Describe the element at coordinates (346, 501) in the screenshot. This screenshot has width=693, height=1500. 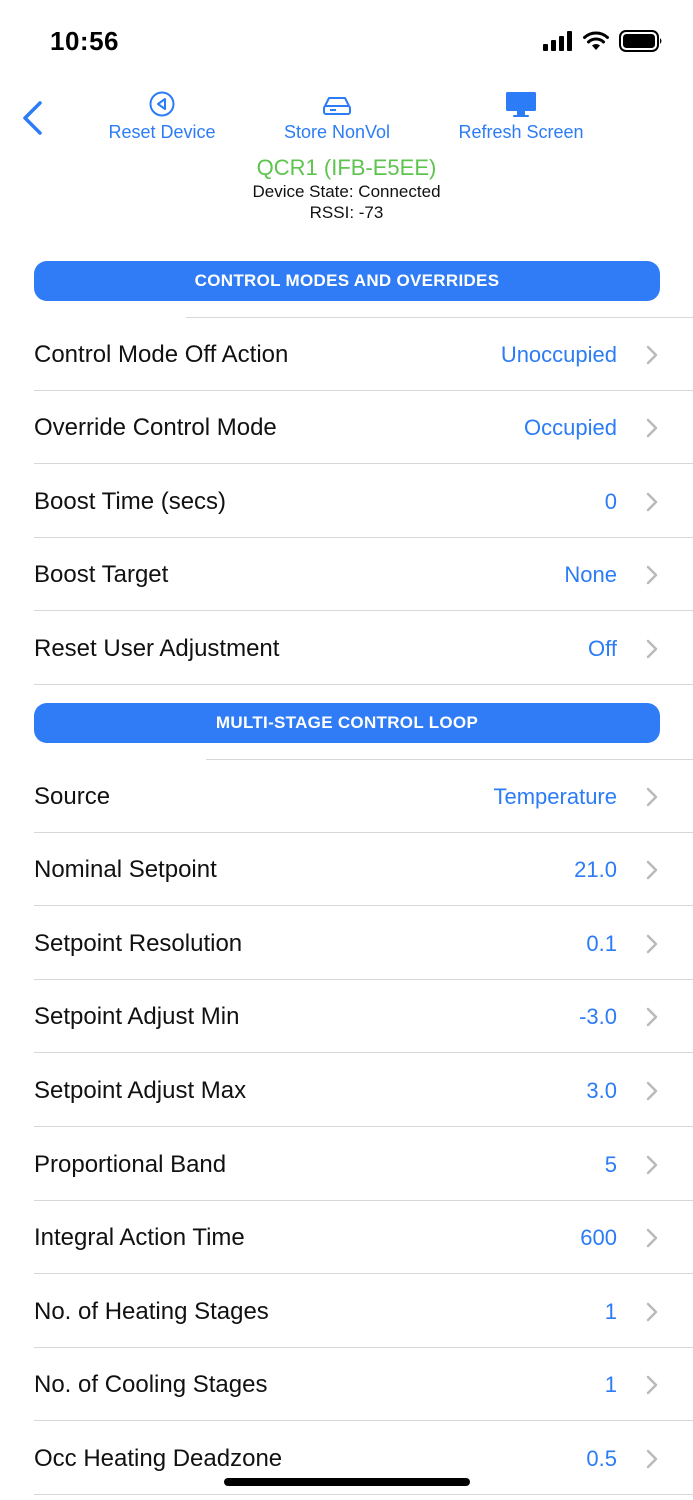
I see `row-boost-time: Boost Time (secs) 0` at that location.